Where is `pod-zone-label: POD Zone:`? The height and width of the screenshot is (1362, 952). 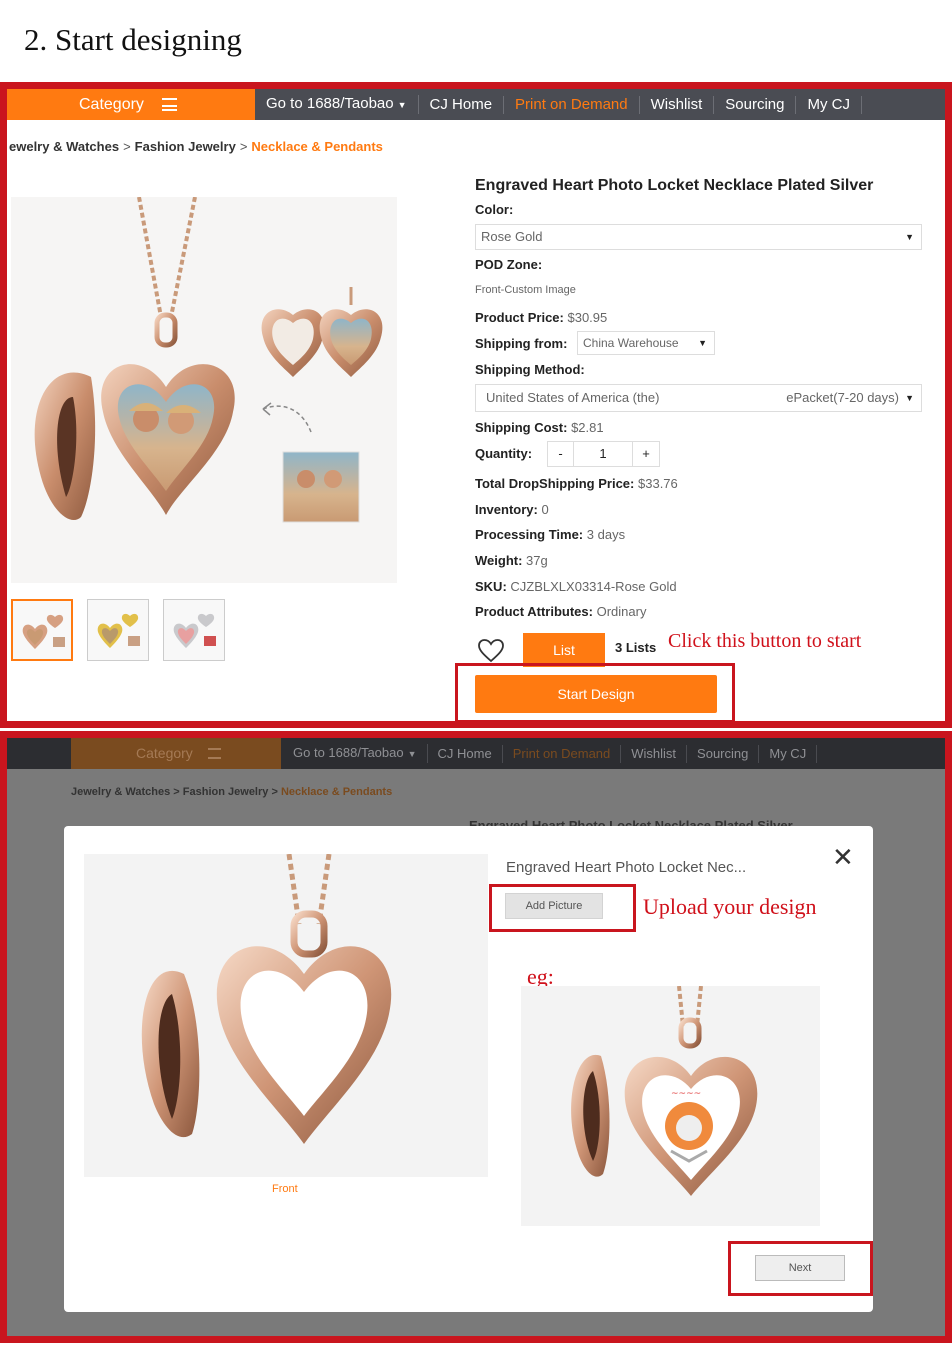 pod-zone-label: POD Zone: is located at coordinates (509, 264).